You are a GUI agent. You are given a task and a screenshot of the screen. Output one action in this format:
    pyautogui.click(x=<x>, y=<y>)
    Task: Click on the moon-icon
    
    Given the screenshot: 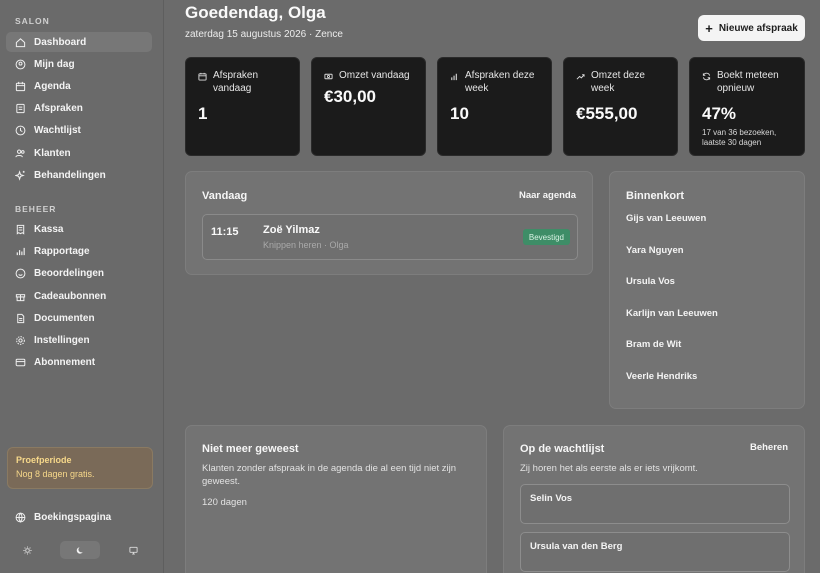 What is the action you would take?
    pyautogui.click(x=79, y=550)
    